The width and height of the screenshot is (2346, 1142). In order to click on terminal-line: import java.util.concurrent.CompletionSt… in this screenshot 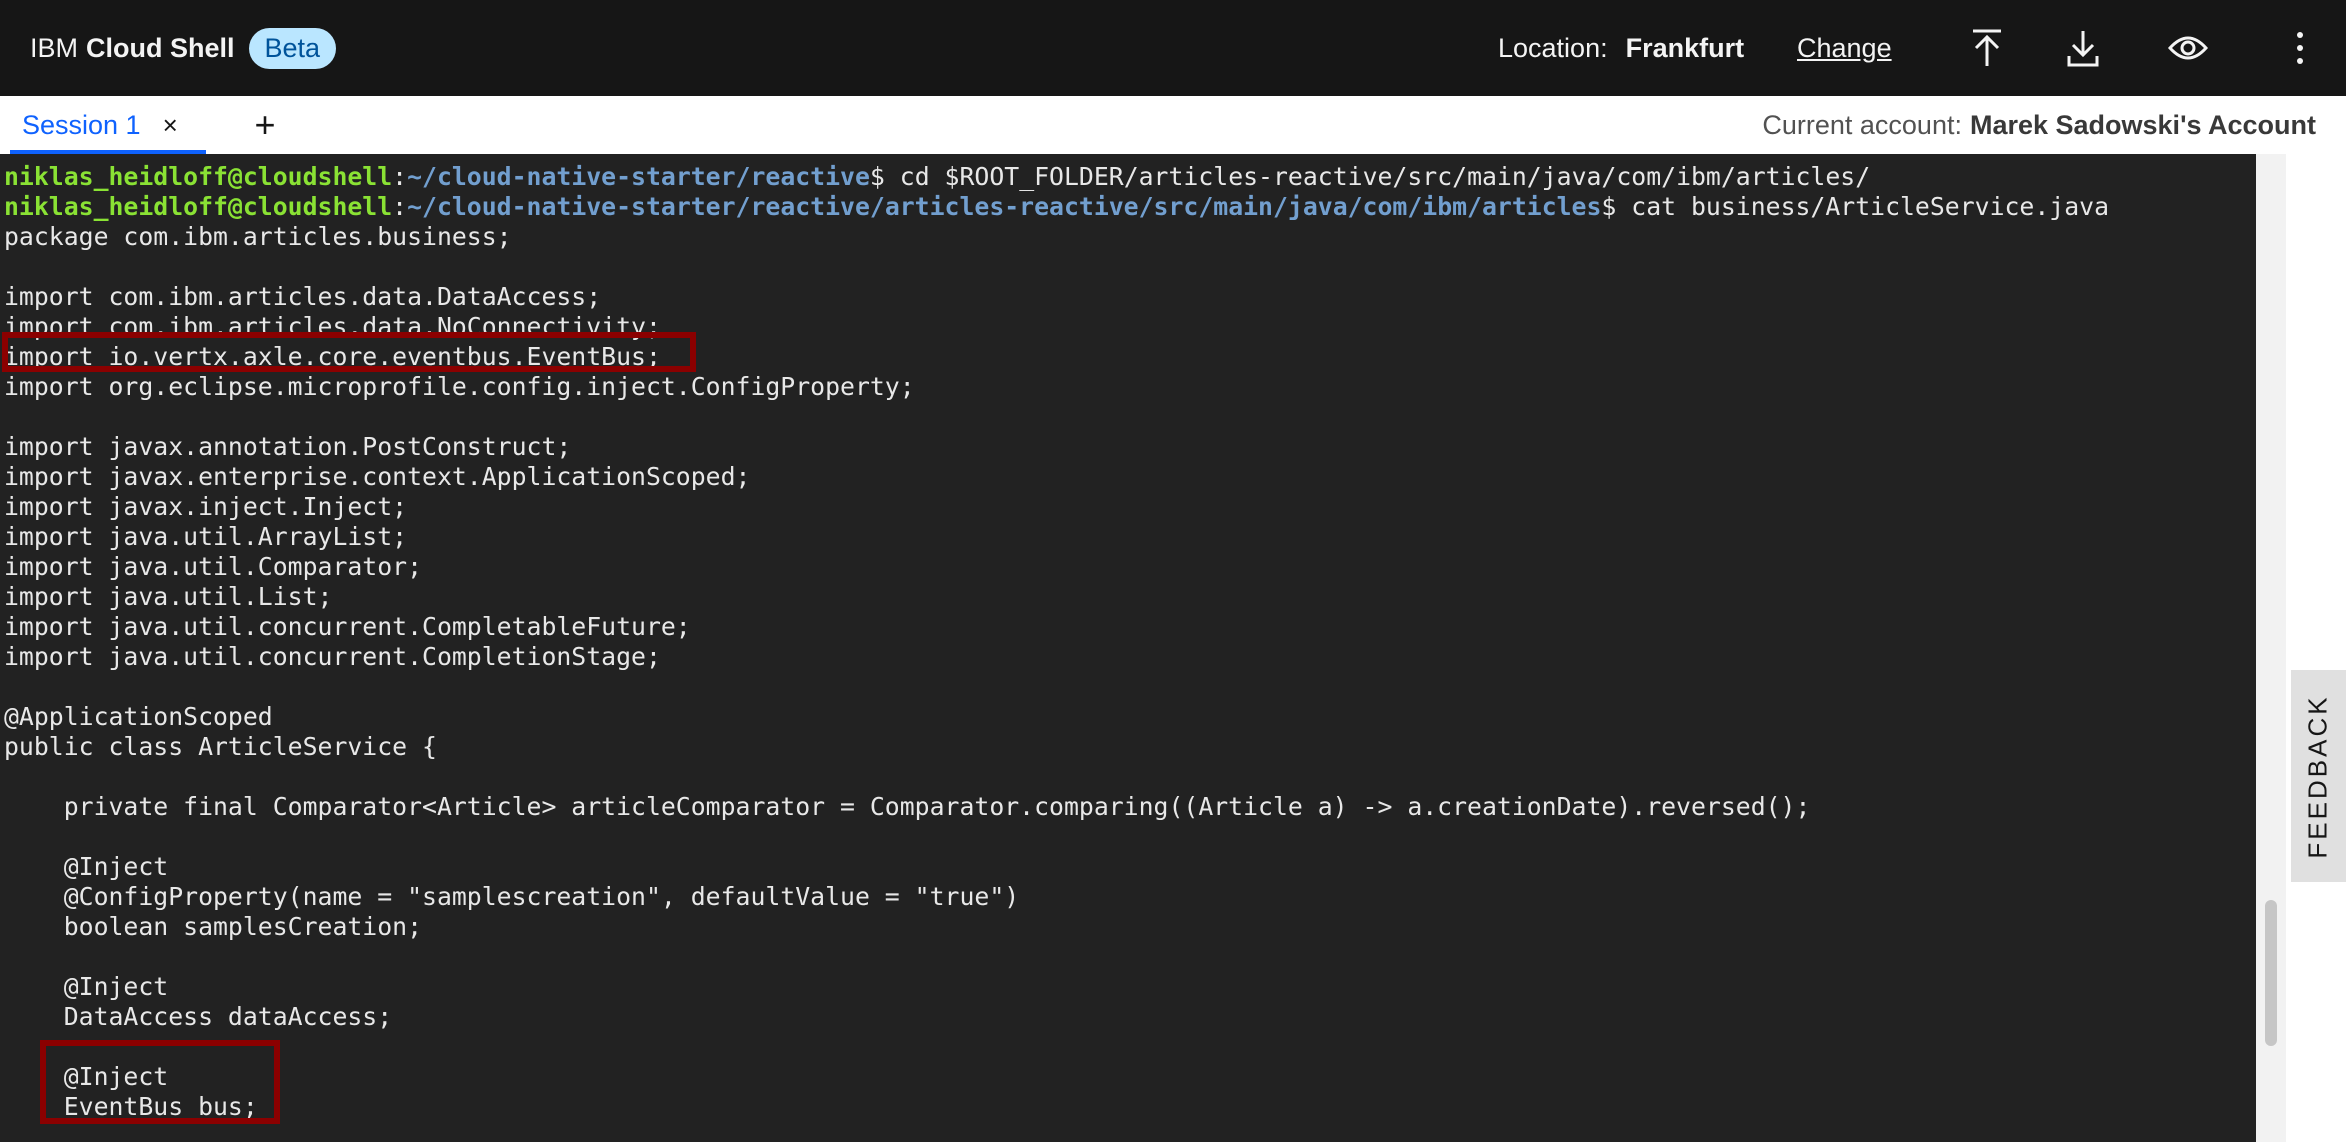, I will do `click(332, 656)`.